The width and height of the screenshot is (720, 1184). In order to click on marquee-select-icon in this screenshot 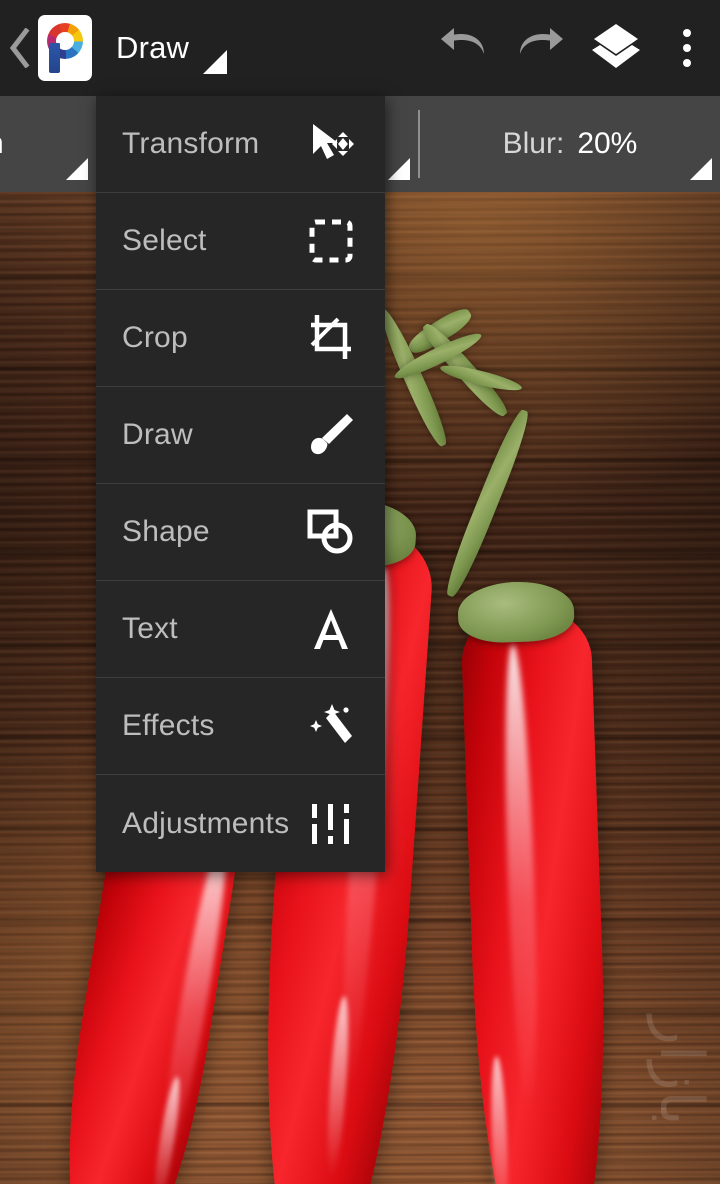, I will do `click(331, 241)`.